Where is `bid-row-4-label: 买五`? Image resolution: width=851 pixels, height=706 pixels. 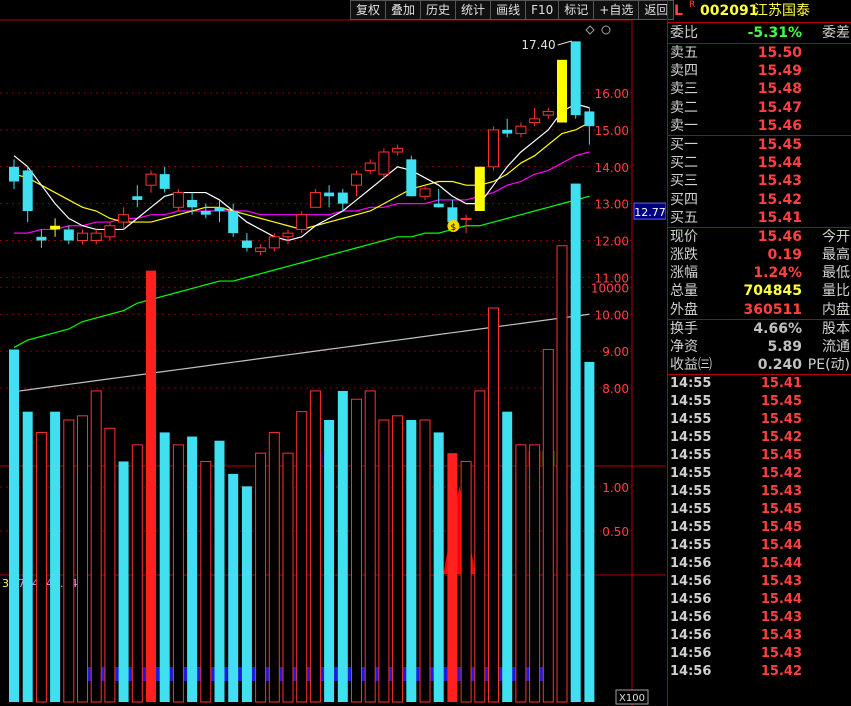
bid-row-4-label: 买五 is located at coordinates (684, 217).